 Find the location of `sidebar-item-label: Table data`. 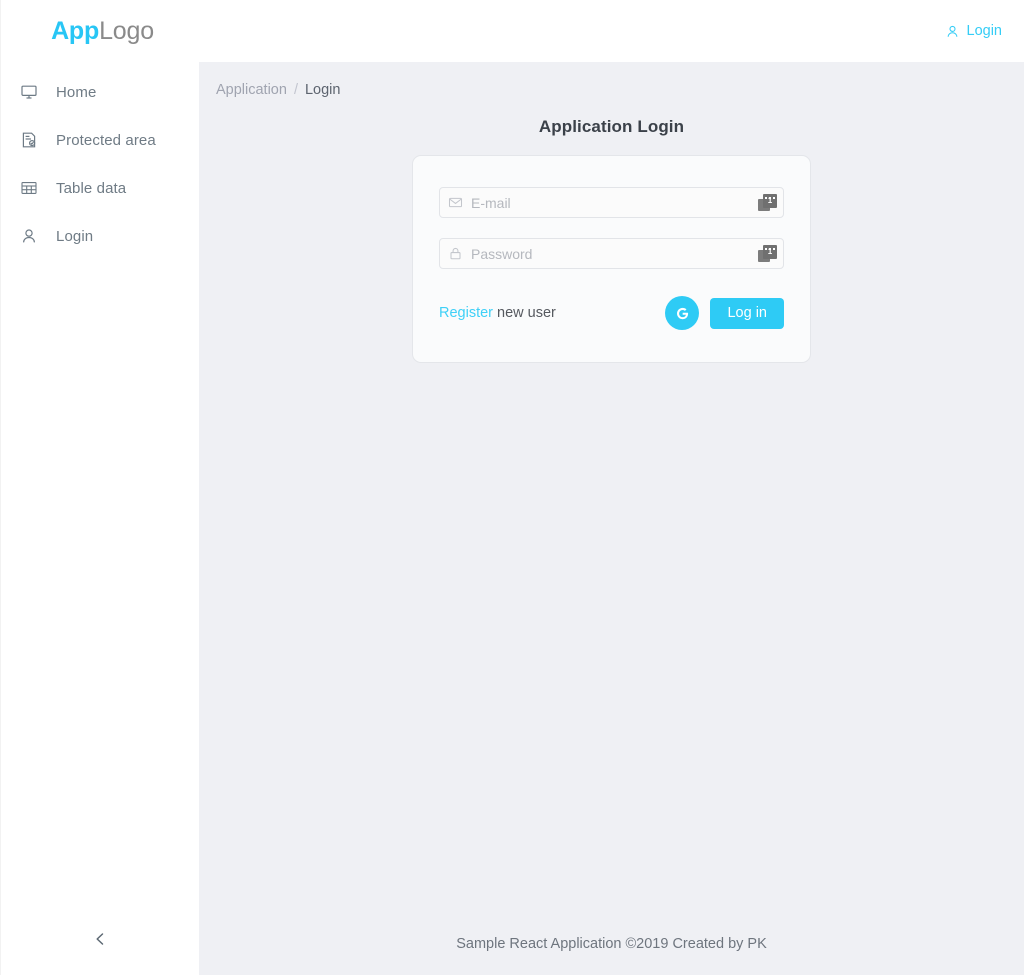

sidebar-item-label: Table data is located at coordinates (91, 188).